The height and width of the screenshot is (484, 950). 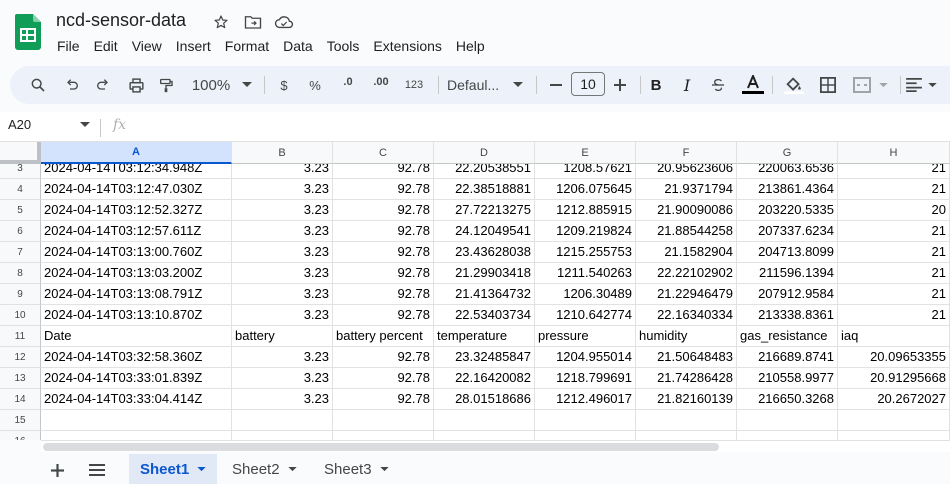 What do you see at coordinates (686, 357) in the screenshot?
I see `cell: 21.50648483` at bounding box center [686, 357].